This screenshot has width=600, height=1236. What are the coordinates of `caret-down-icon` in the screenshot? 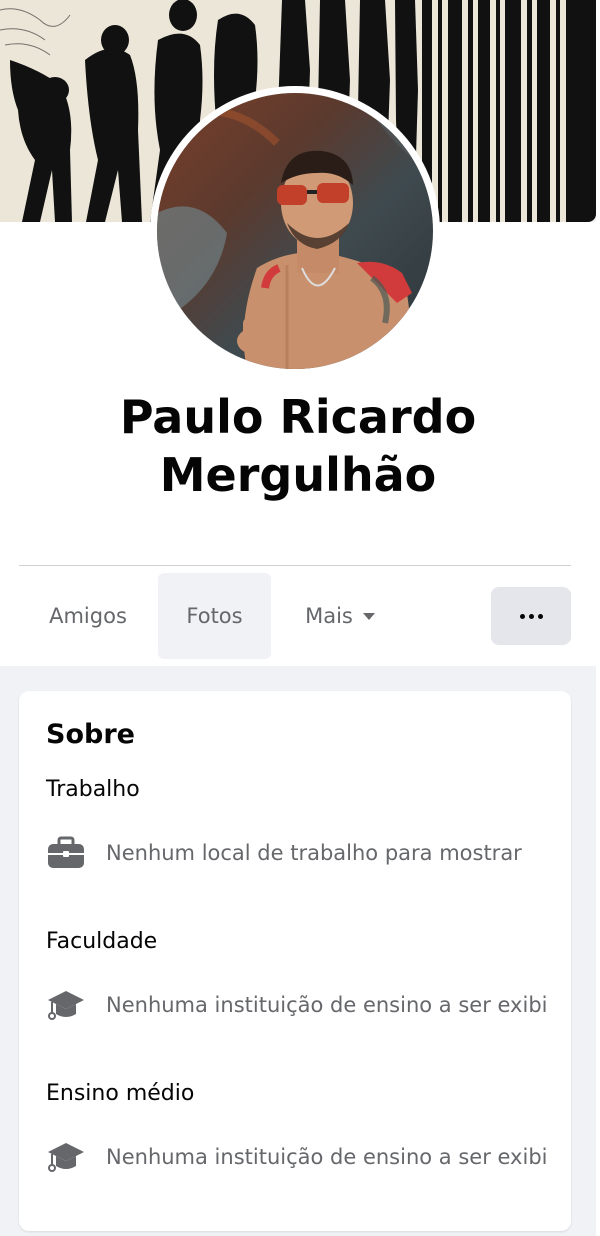 It's located at (368, 616).